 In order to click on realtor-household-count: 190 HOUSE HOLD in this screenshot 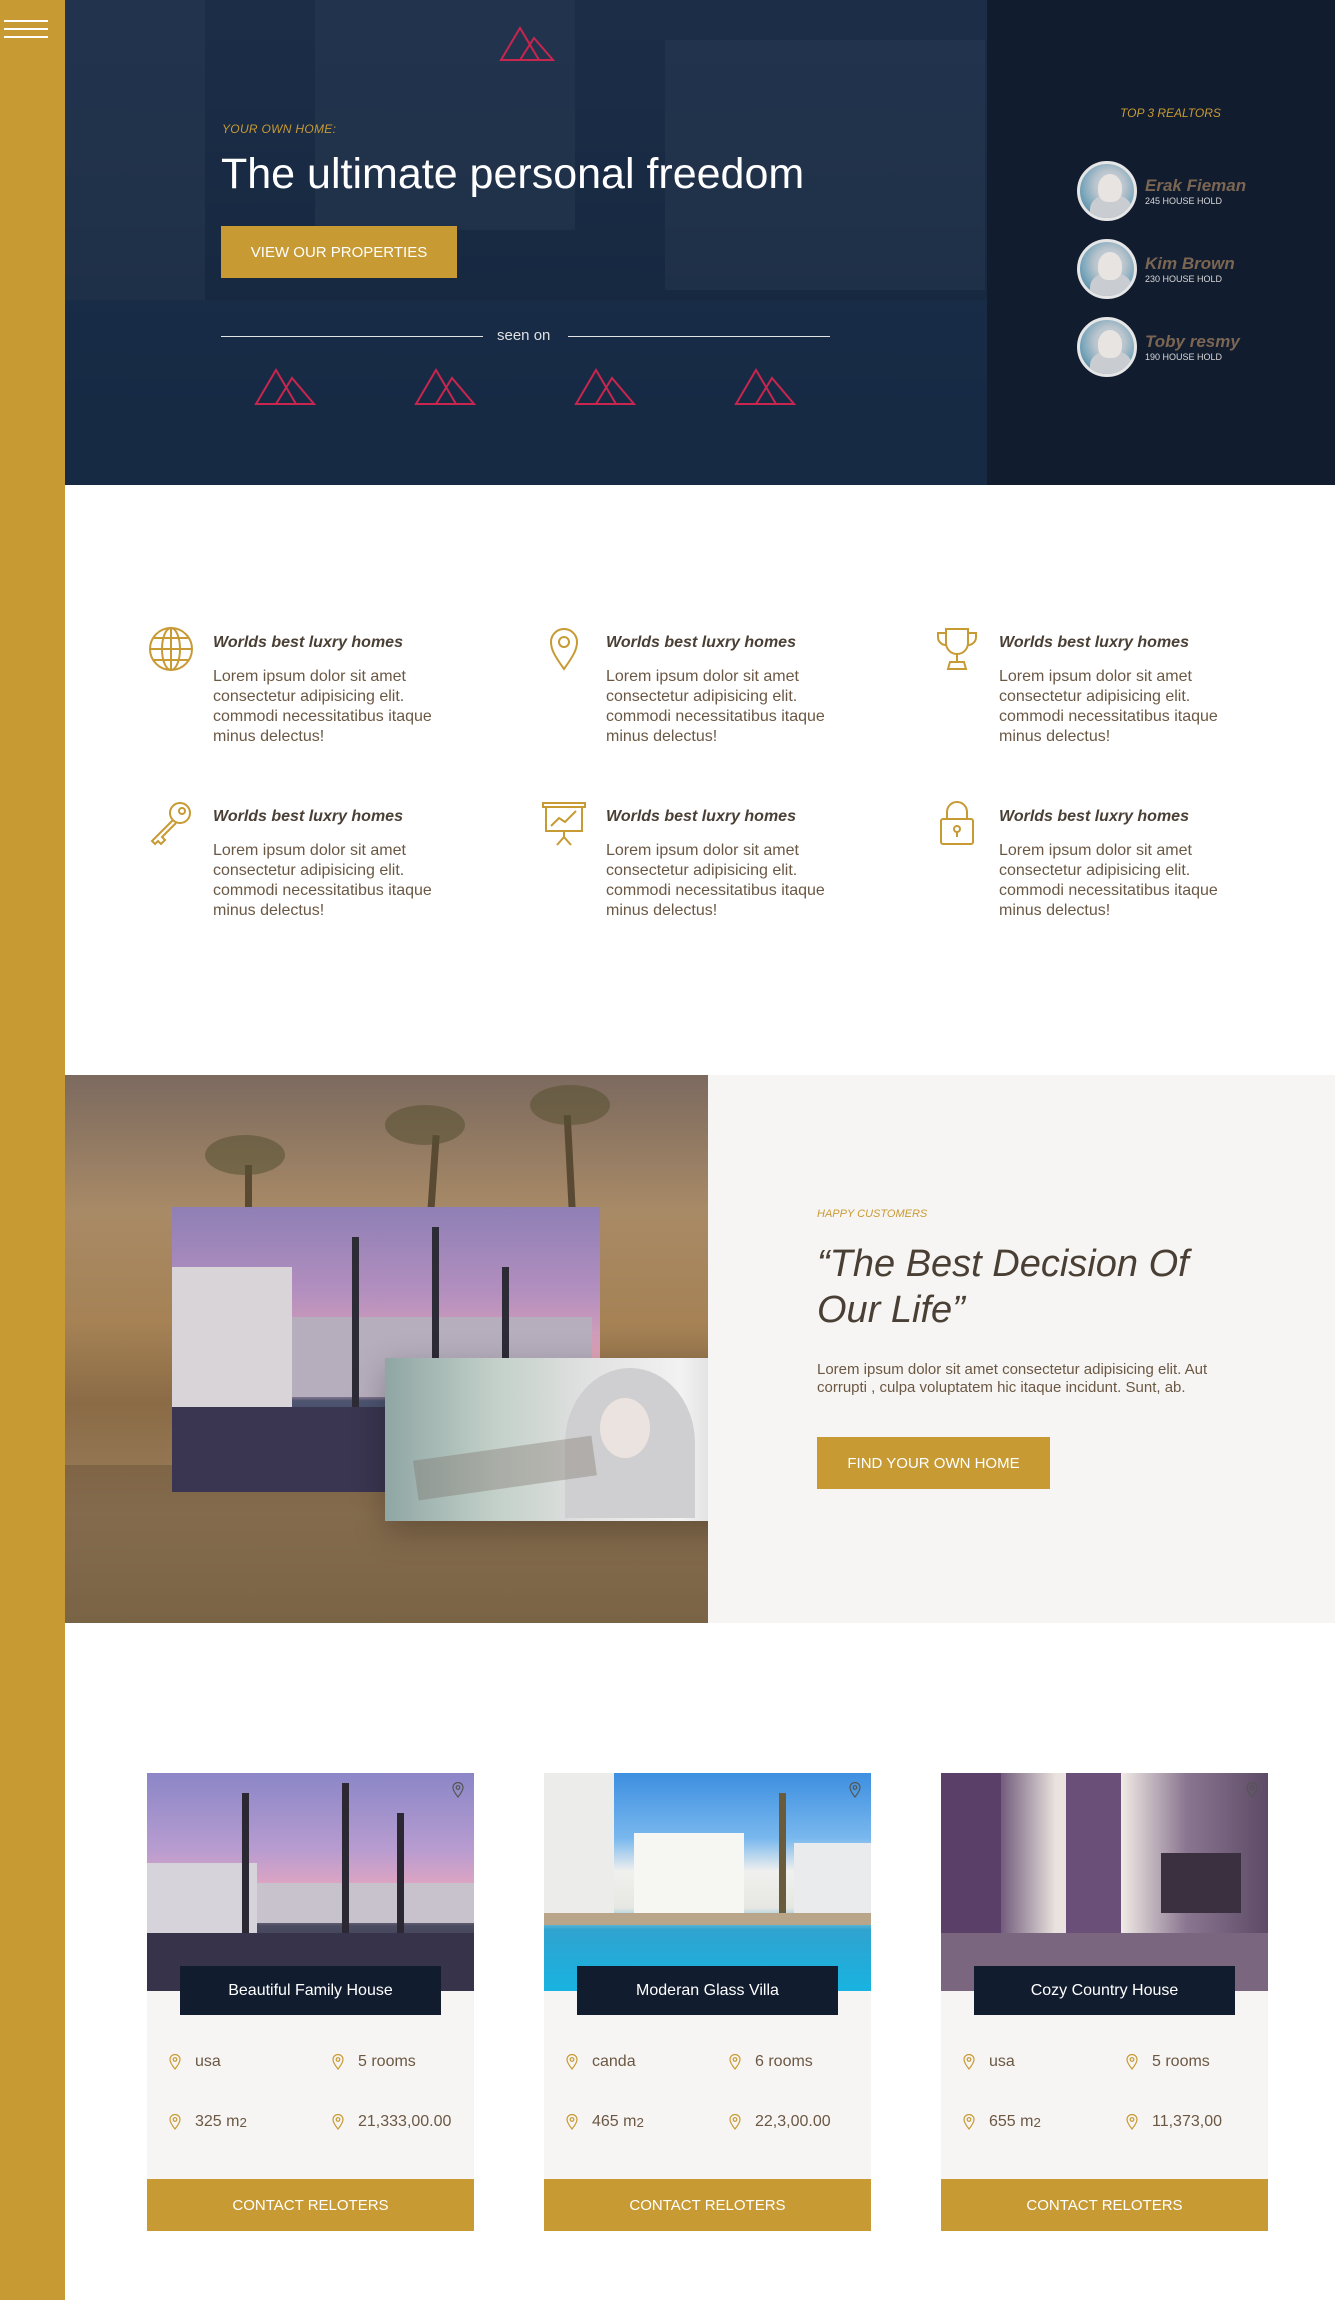, I will do `click(1184, 357)`.